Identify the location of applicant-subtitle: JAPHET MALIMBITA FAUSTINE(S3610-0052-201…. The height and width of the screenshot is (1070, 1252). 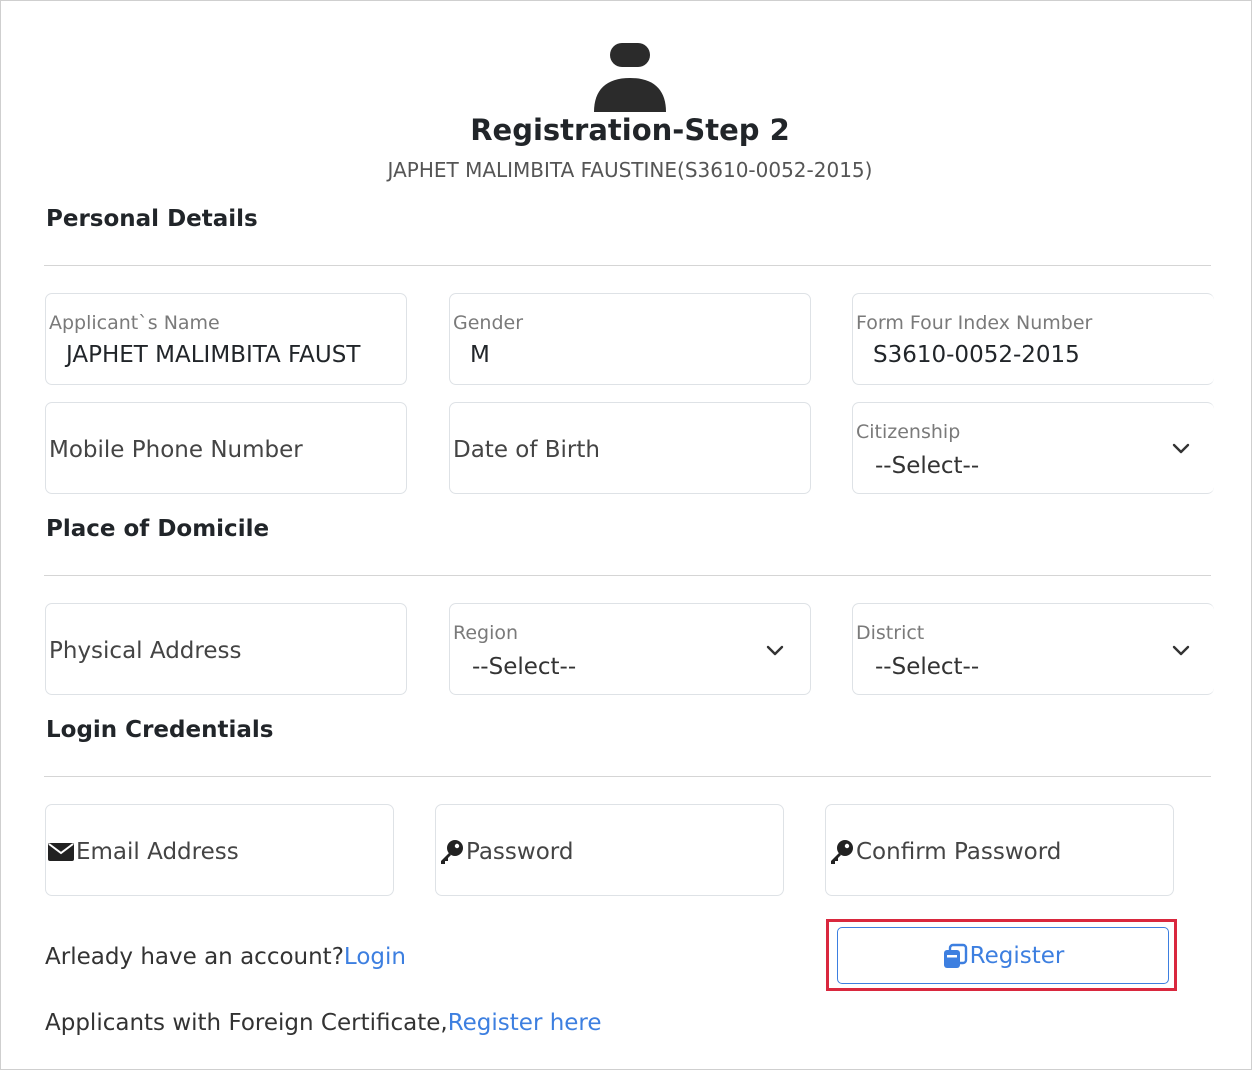
(630, 170).